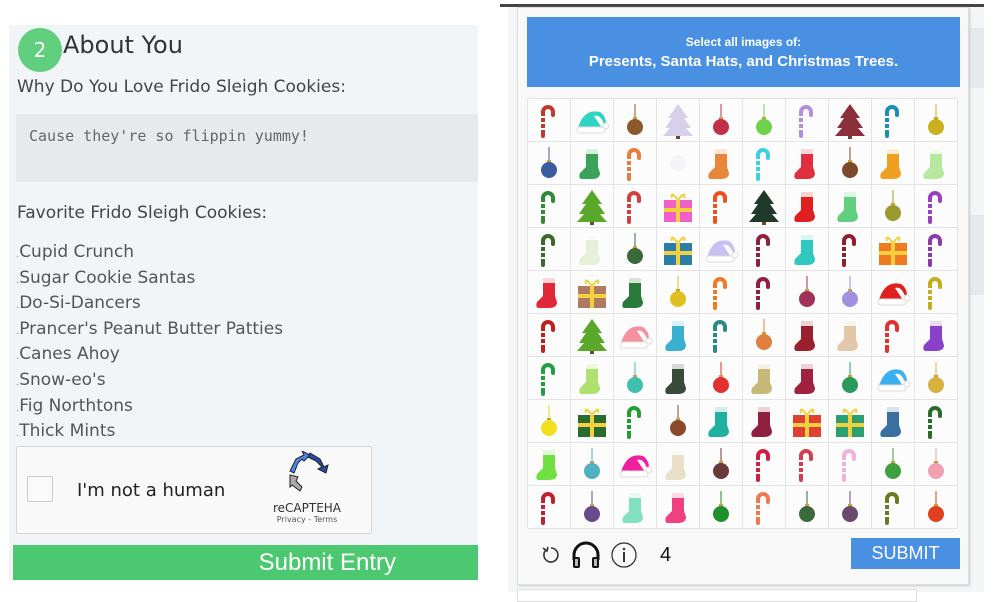 The width and height of the screenshot is (996, 602). I want to click on not-human-checkbox, so click(40, 489).